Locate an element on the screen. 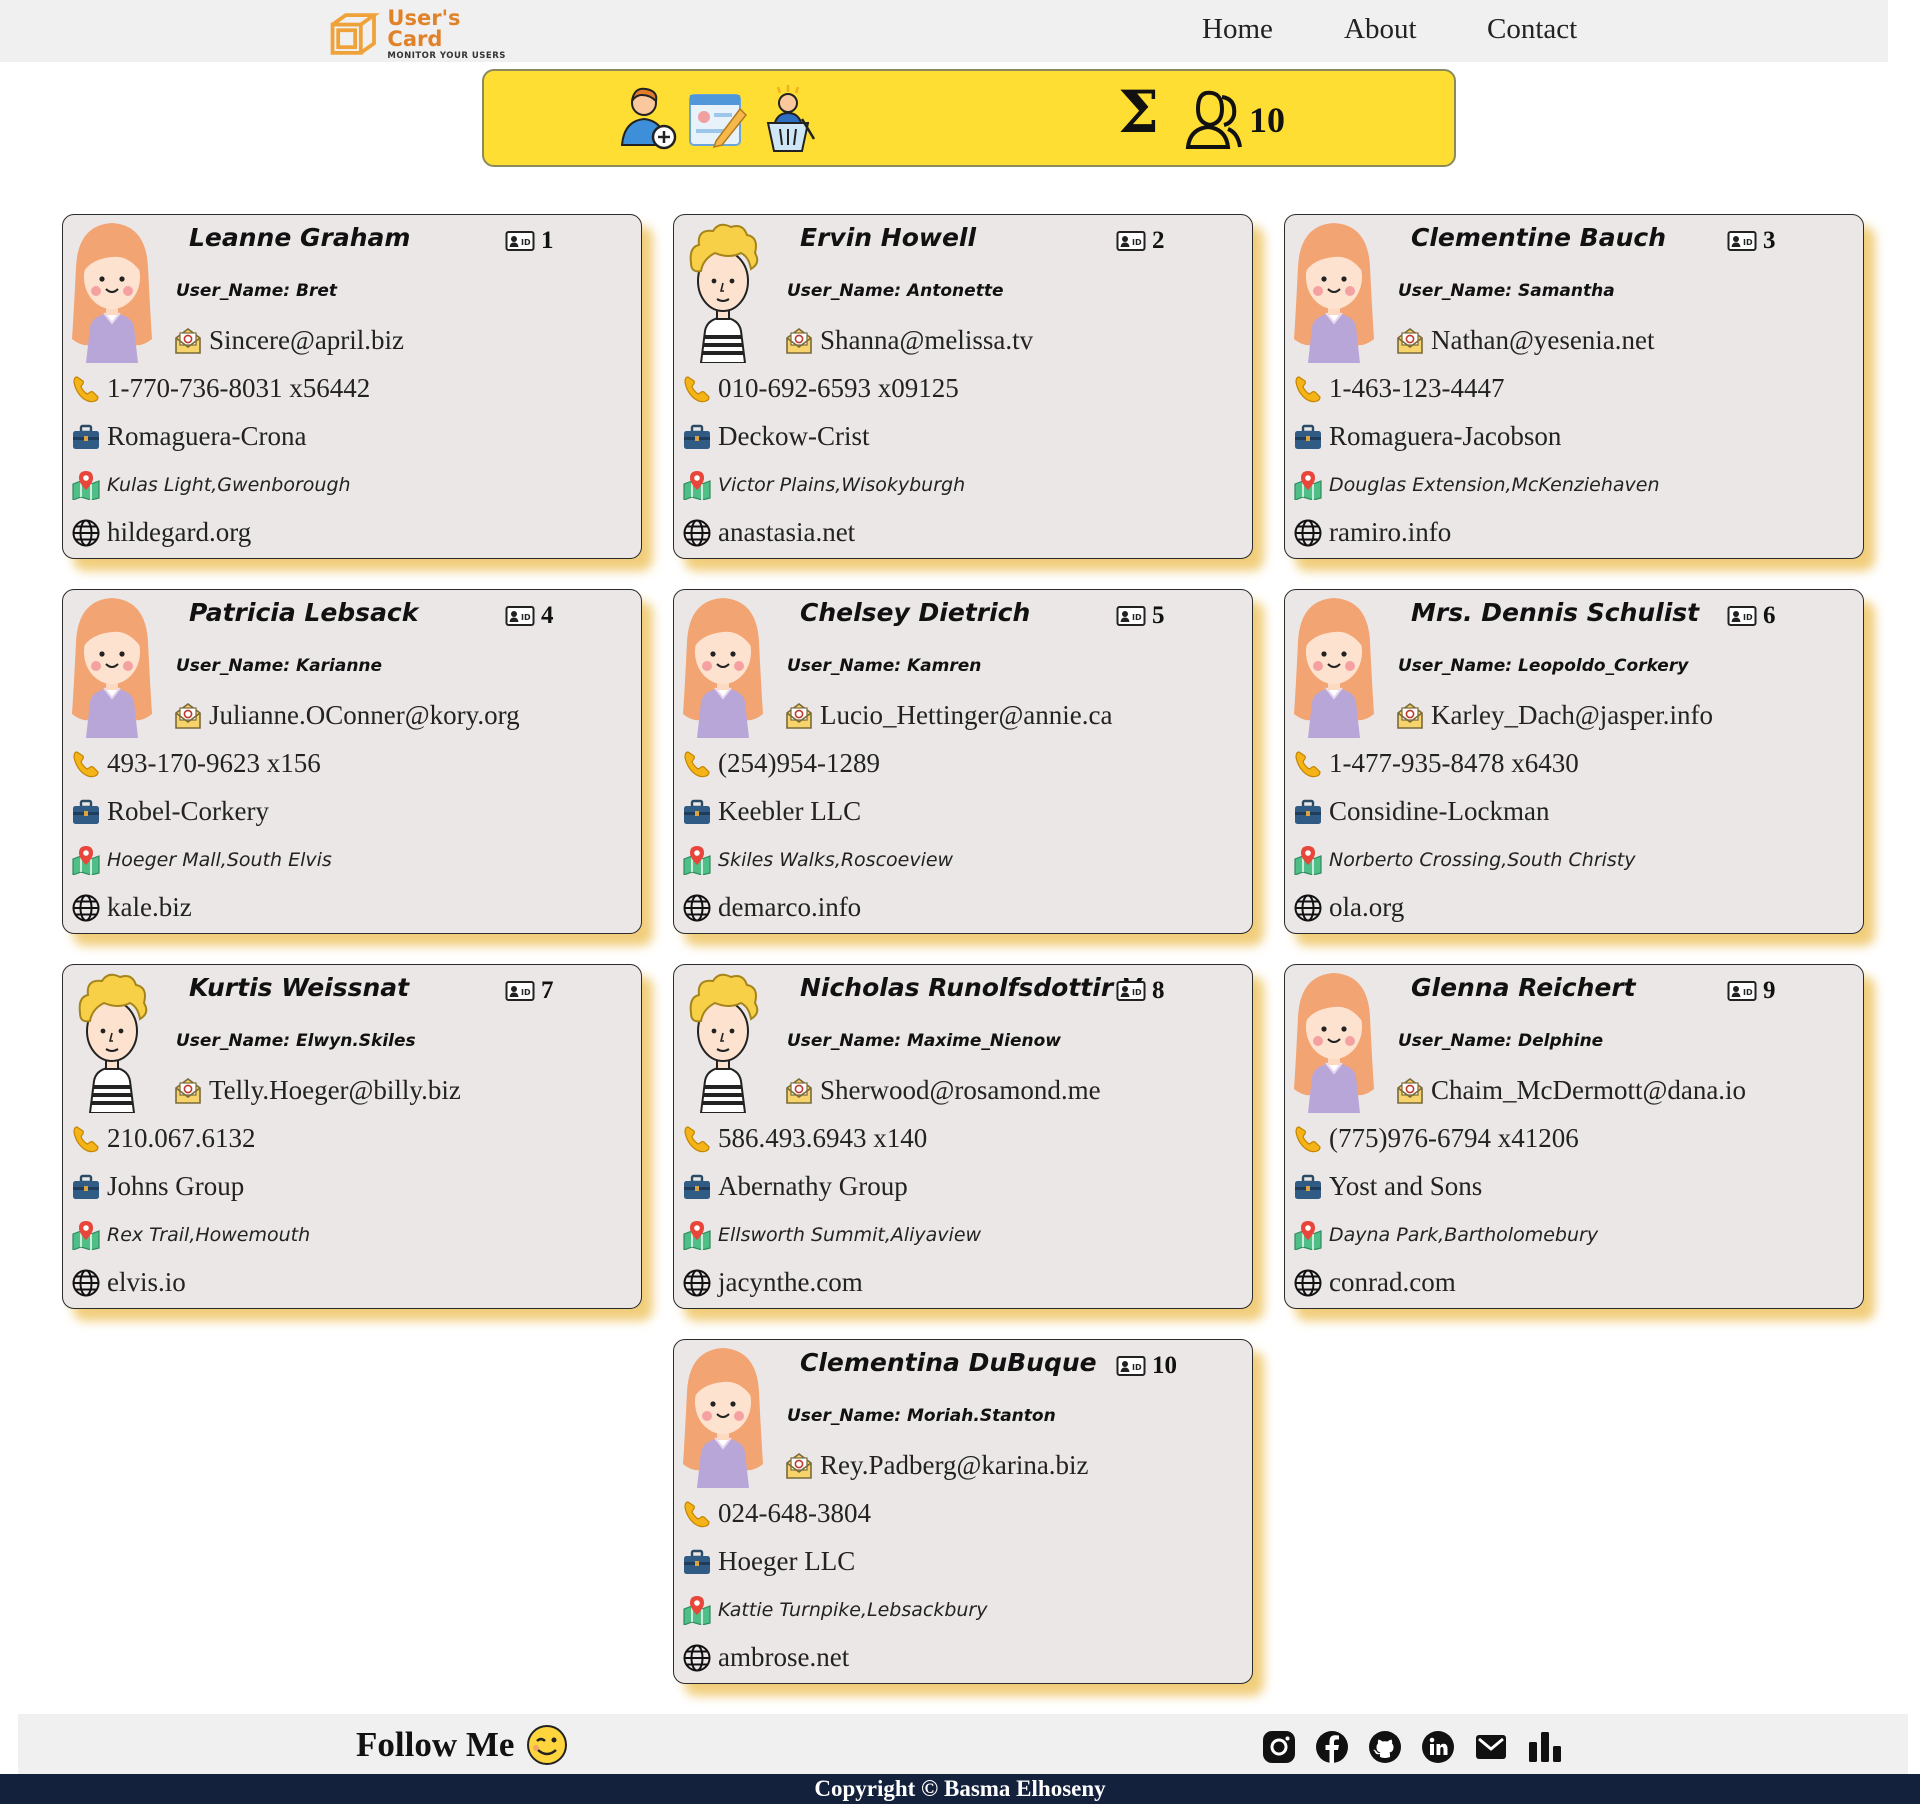 The image size is (1920, 1804). user-address: Douglas Extension,McKenziehaven is located at coordinates (1494, 485).